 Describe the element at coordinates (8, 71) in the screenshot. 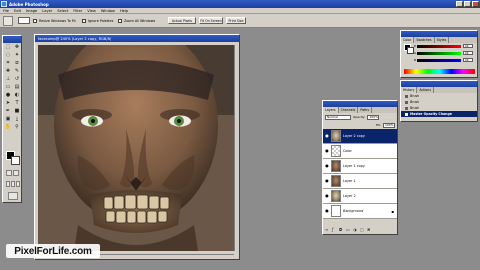

I see `healing-brush-tool-icon: ✚` at that location.